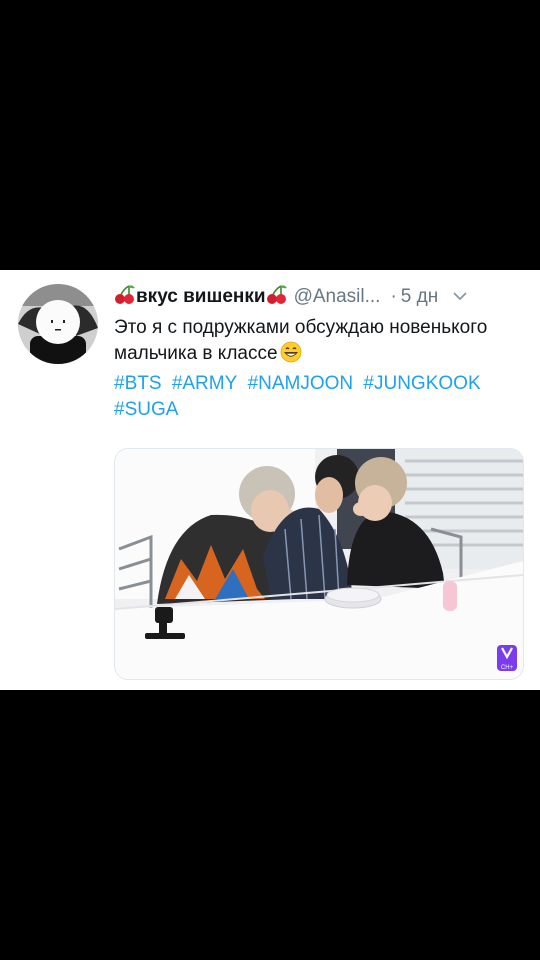  Describe the element at coordinates (320, 397) in the screenshot. I see `hashtag-list: #BTS #ARMY #NAMJOON #JUNGKOOK #SUGA` at that location.